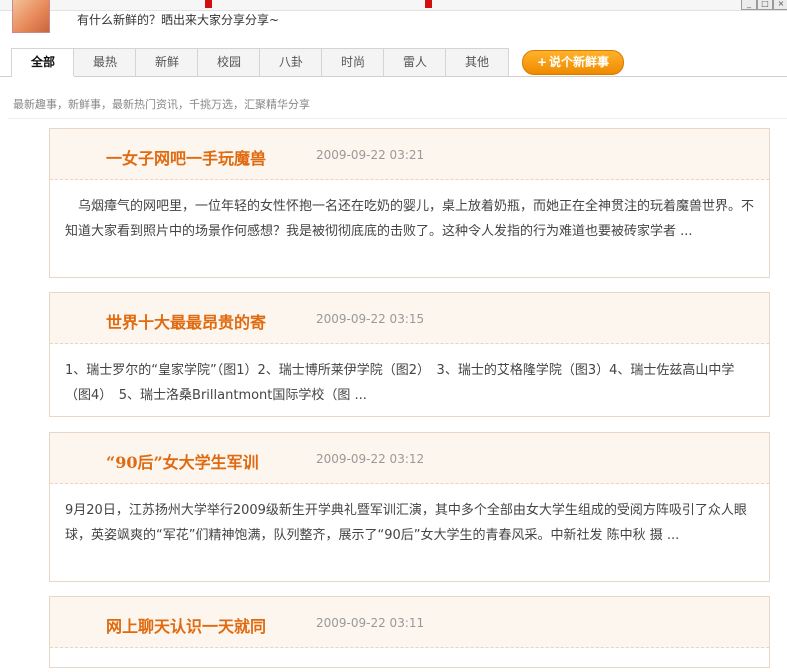 This screenshot has width=787, height=672. I want to click on page-tagline: 有什么新鲜的？晒出来大家分享分享~, so click(178, 20).